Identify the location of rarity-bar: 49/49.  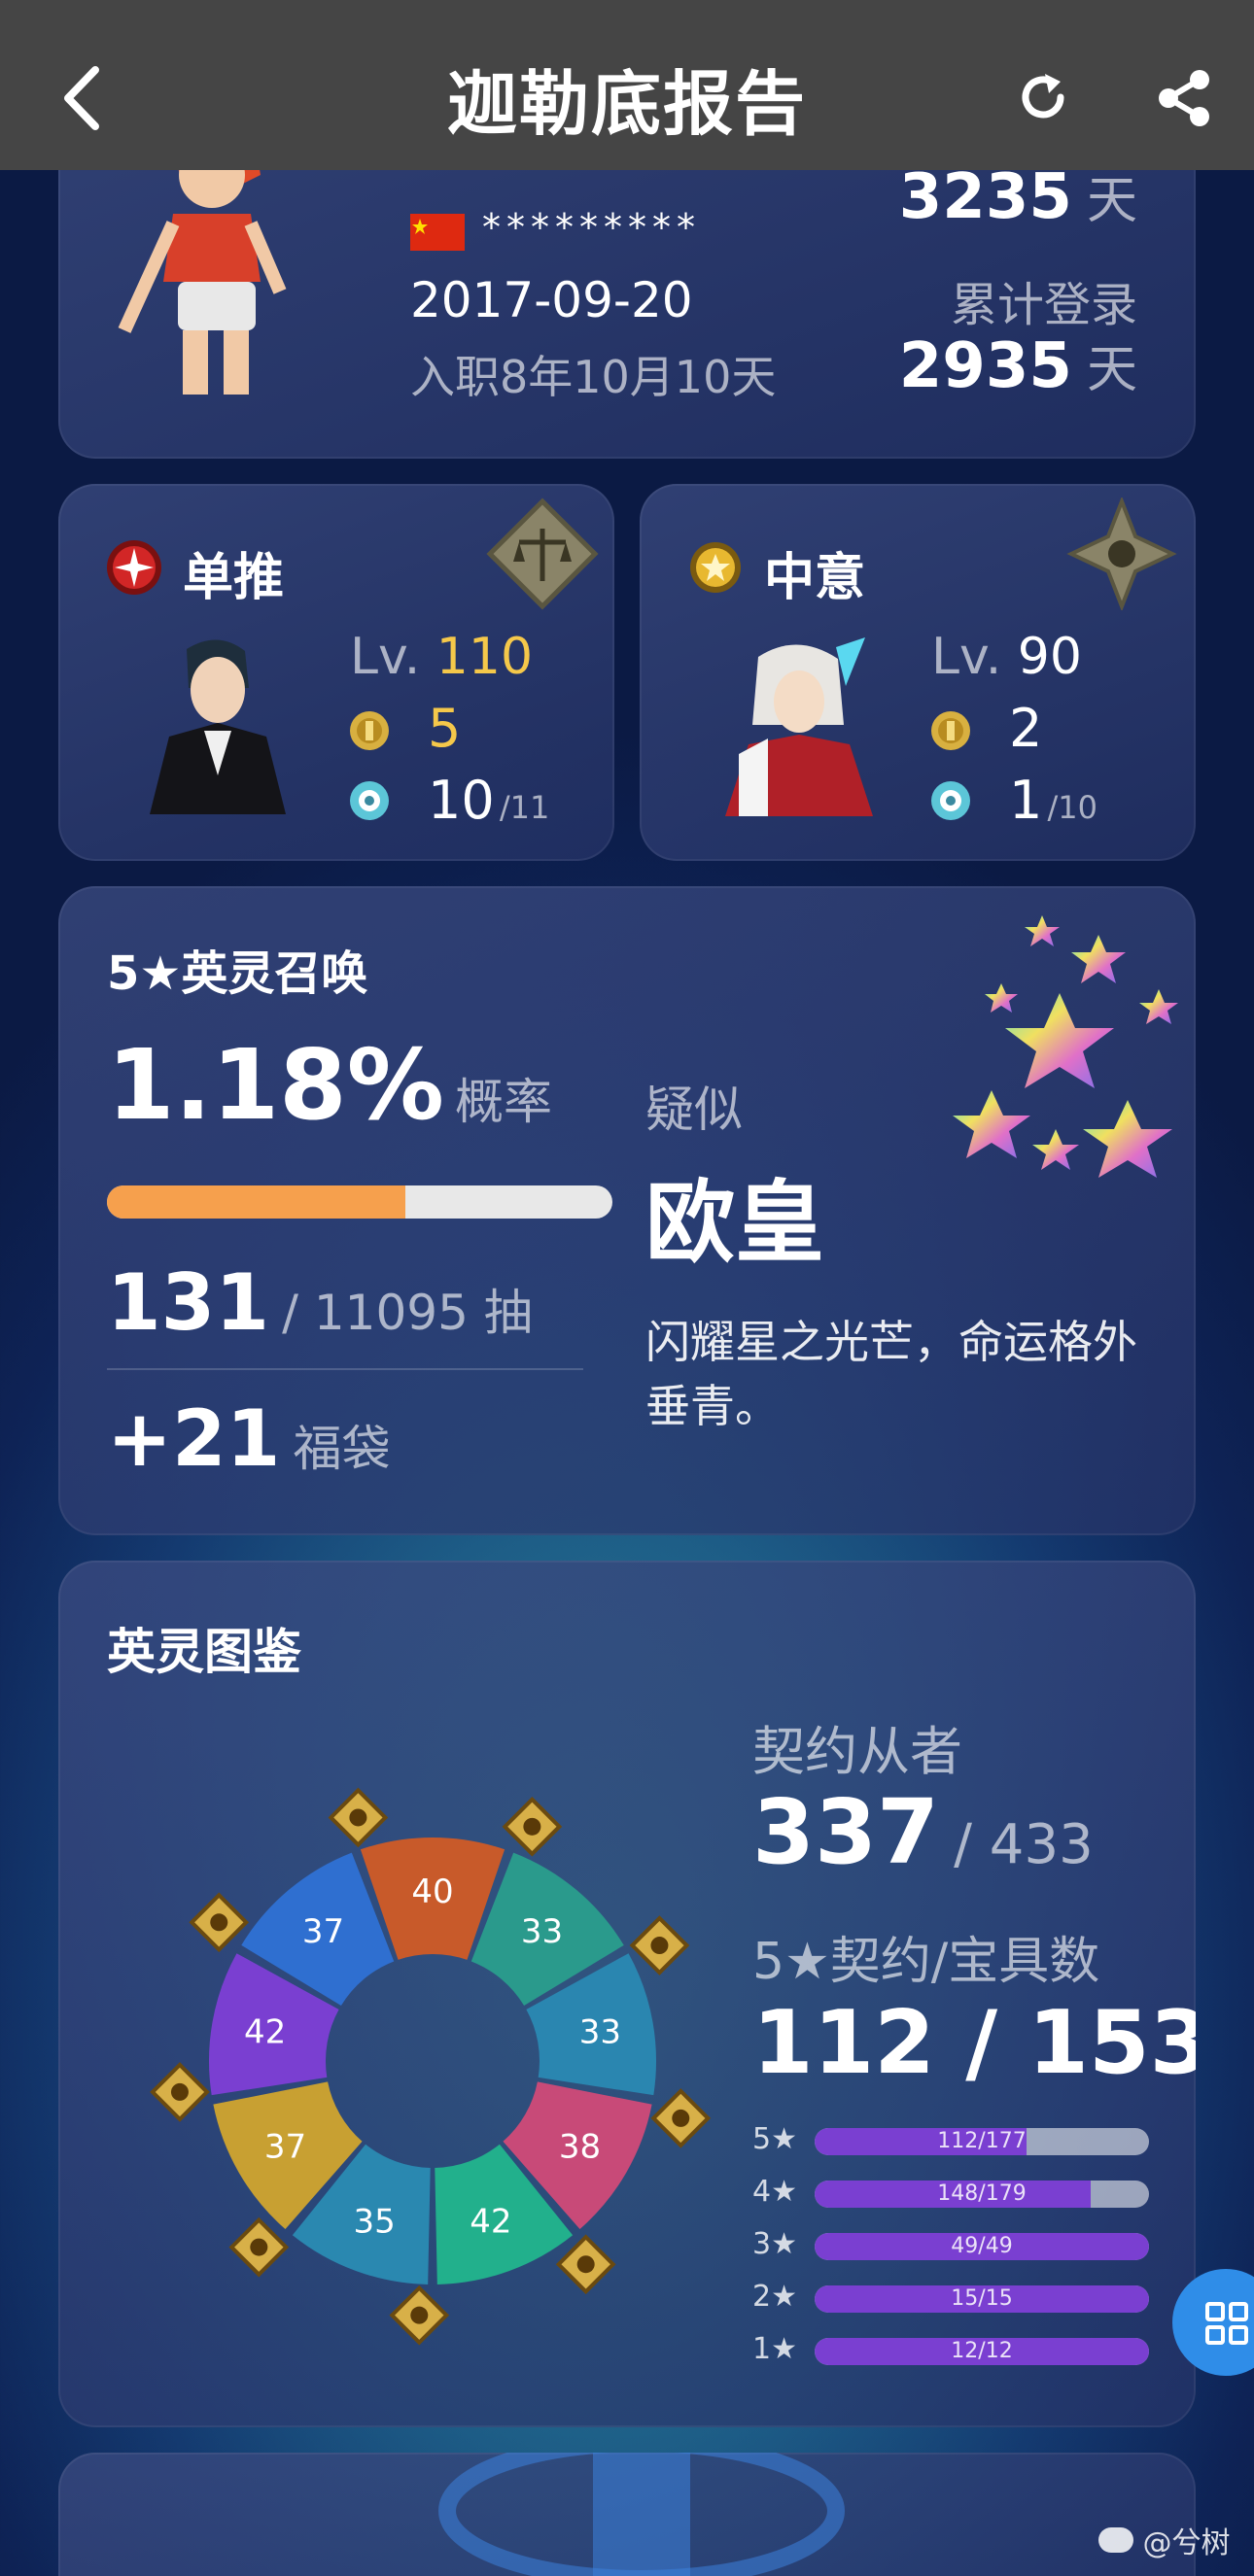
(982, 2247).